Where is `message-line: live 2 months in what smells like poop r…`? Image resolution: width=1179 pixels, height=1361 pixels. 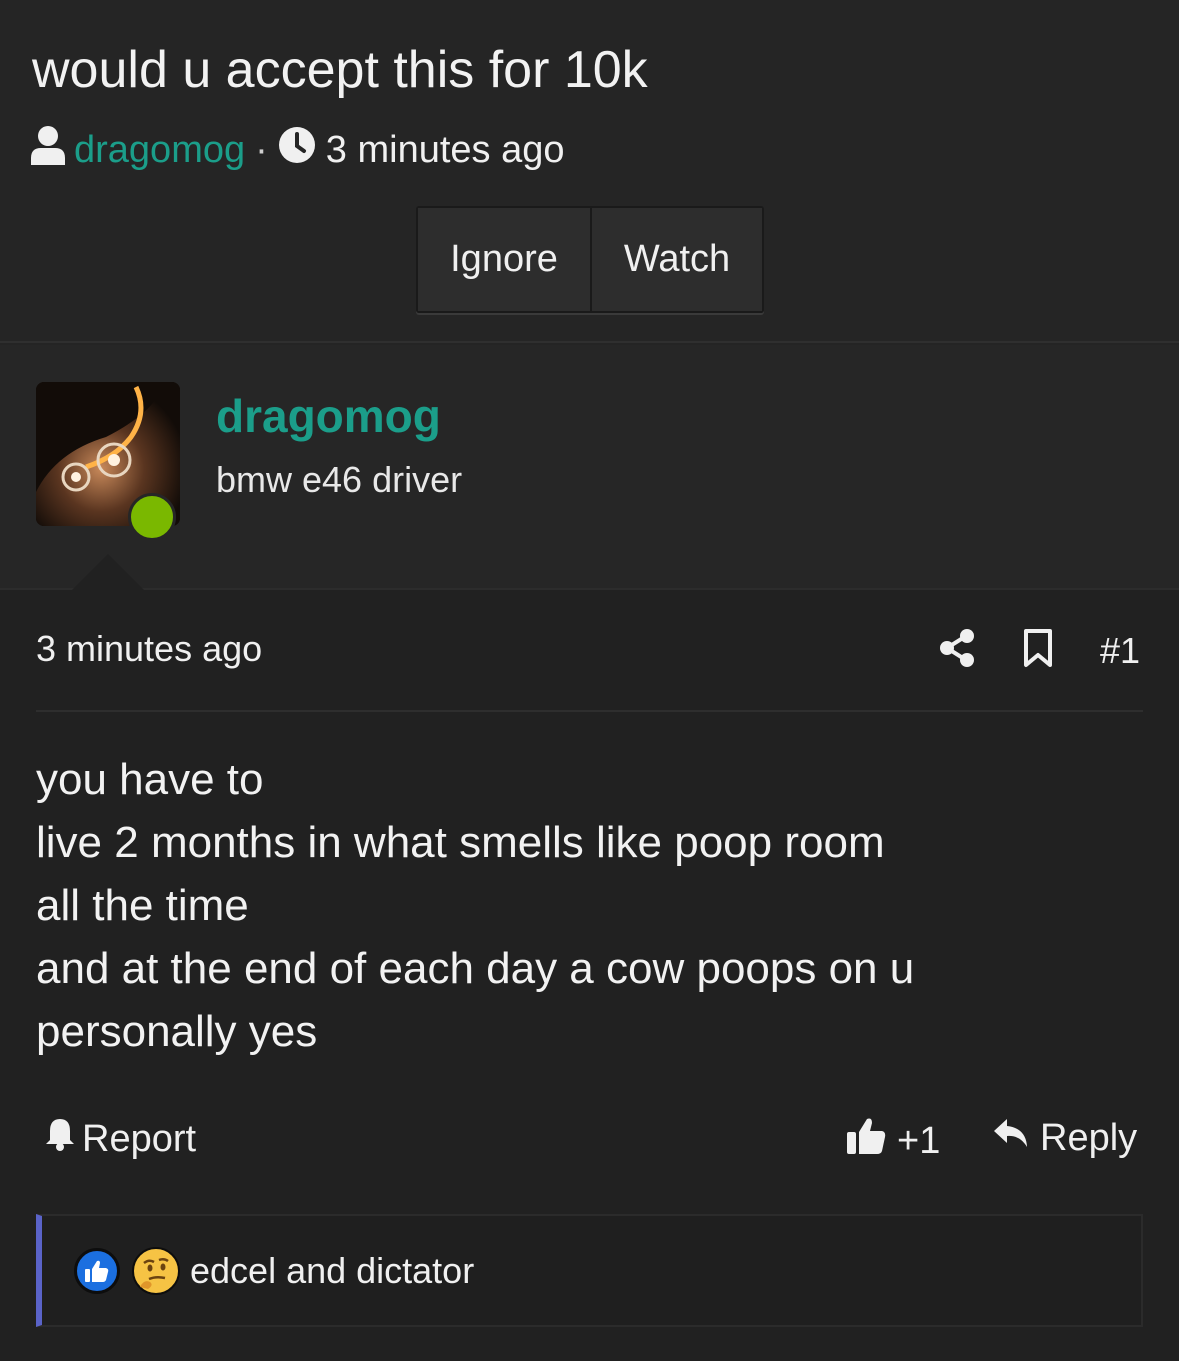
message-line: live 2 months in what smells like poop r… is located at coordinates (460, 842).